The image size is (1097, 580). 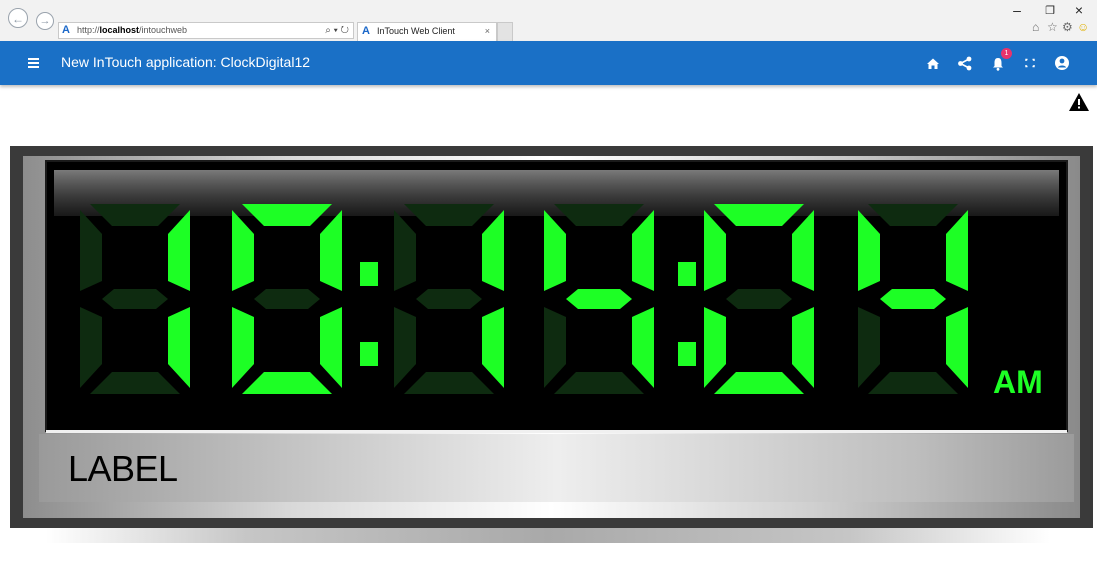 I want to click on close-window-button: ×, so click(x=1079, y=10).